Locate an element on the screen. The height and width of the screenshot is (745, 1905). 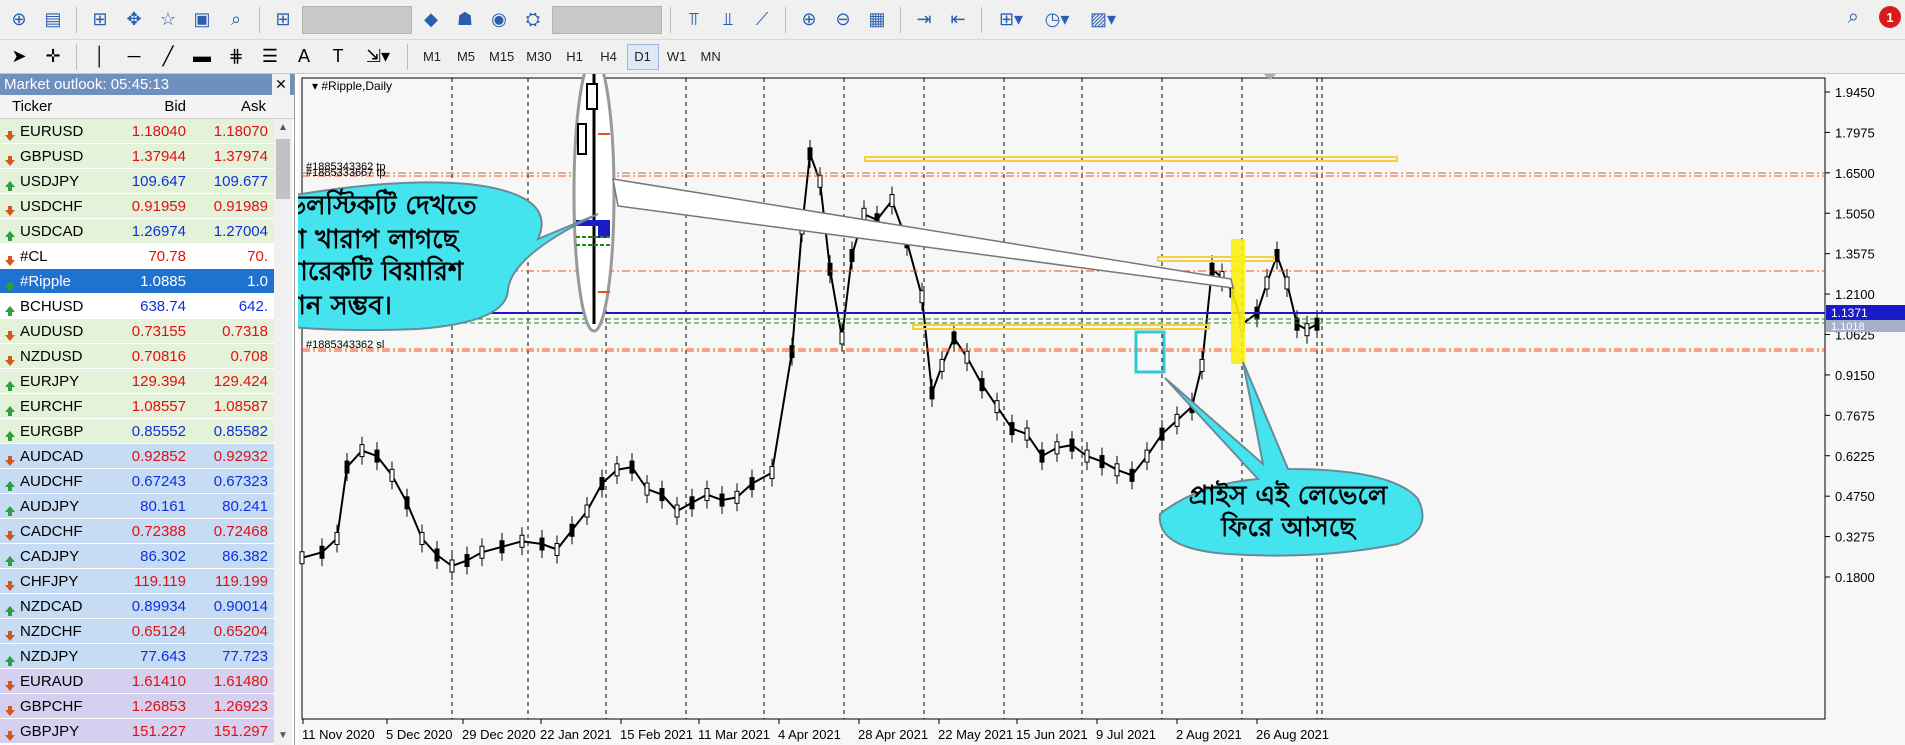
bar-chart-icon: ⫪ is located at coordinates (694, 20).